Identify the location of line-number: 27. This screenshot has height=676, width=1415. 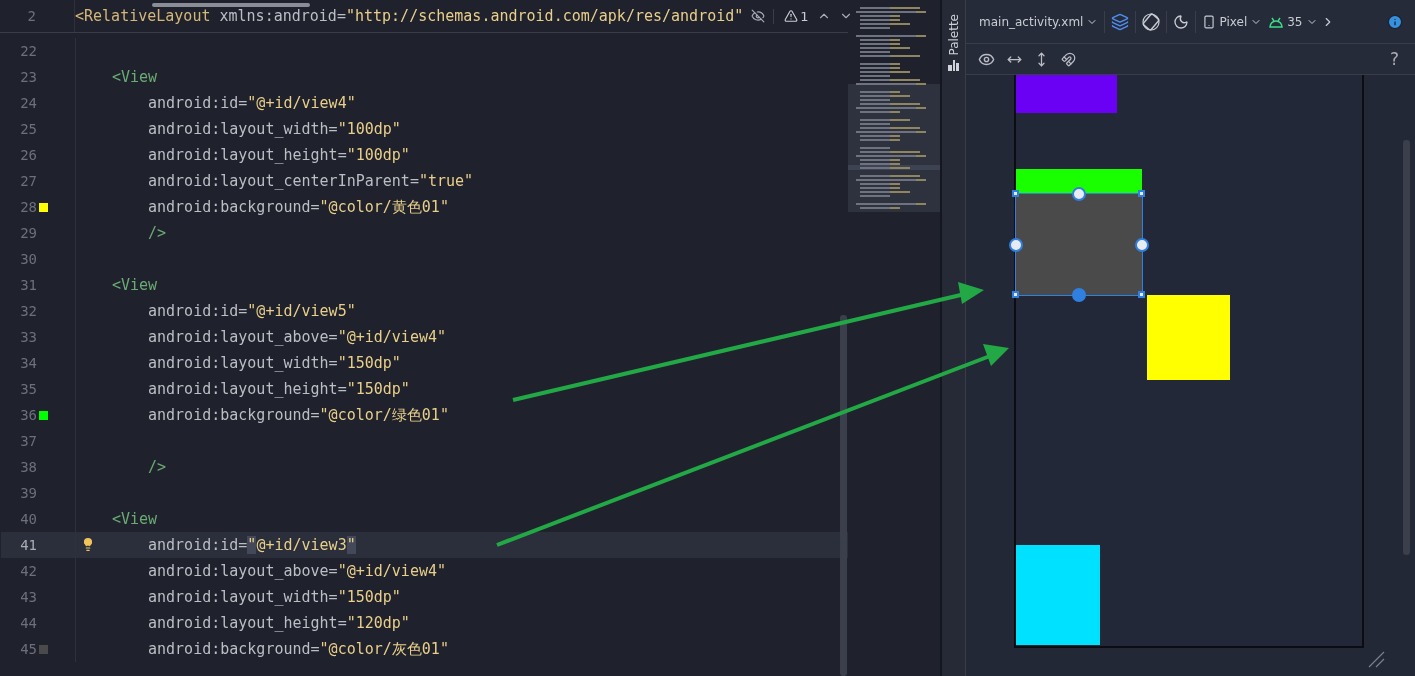
(28, 181).